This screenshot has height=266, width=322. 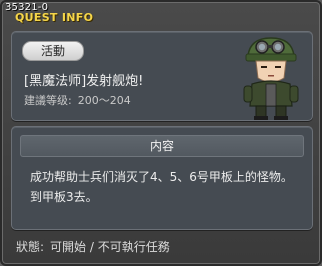 I want to click on window-title: QUEST INFO, so click(x=54, y=17).